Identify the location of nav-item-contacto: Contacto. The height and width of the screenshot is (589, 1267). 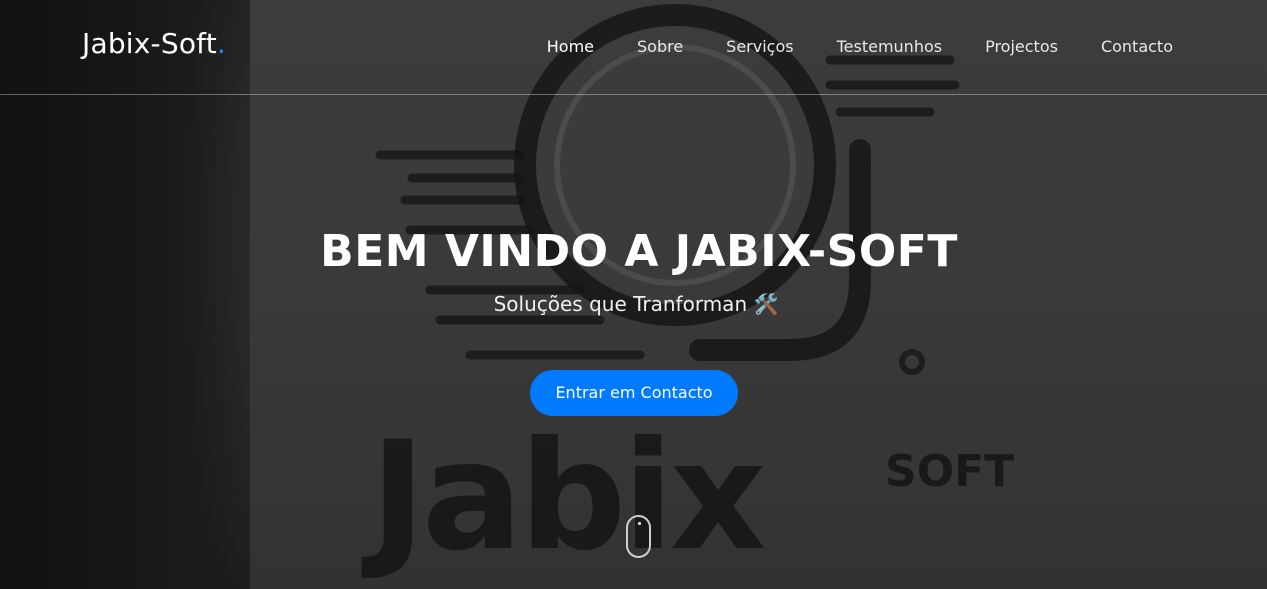
(1137, 46).